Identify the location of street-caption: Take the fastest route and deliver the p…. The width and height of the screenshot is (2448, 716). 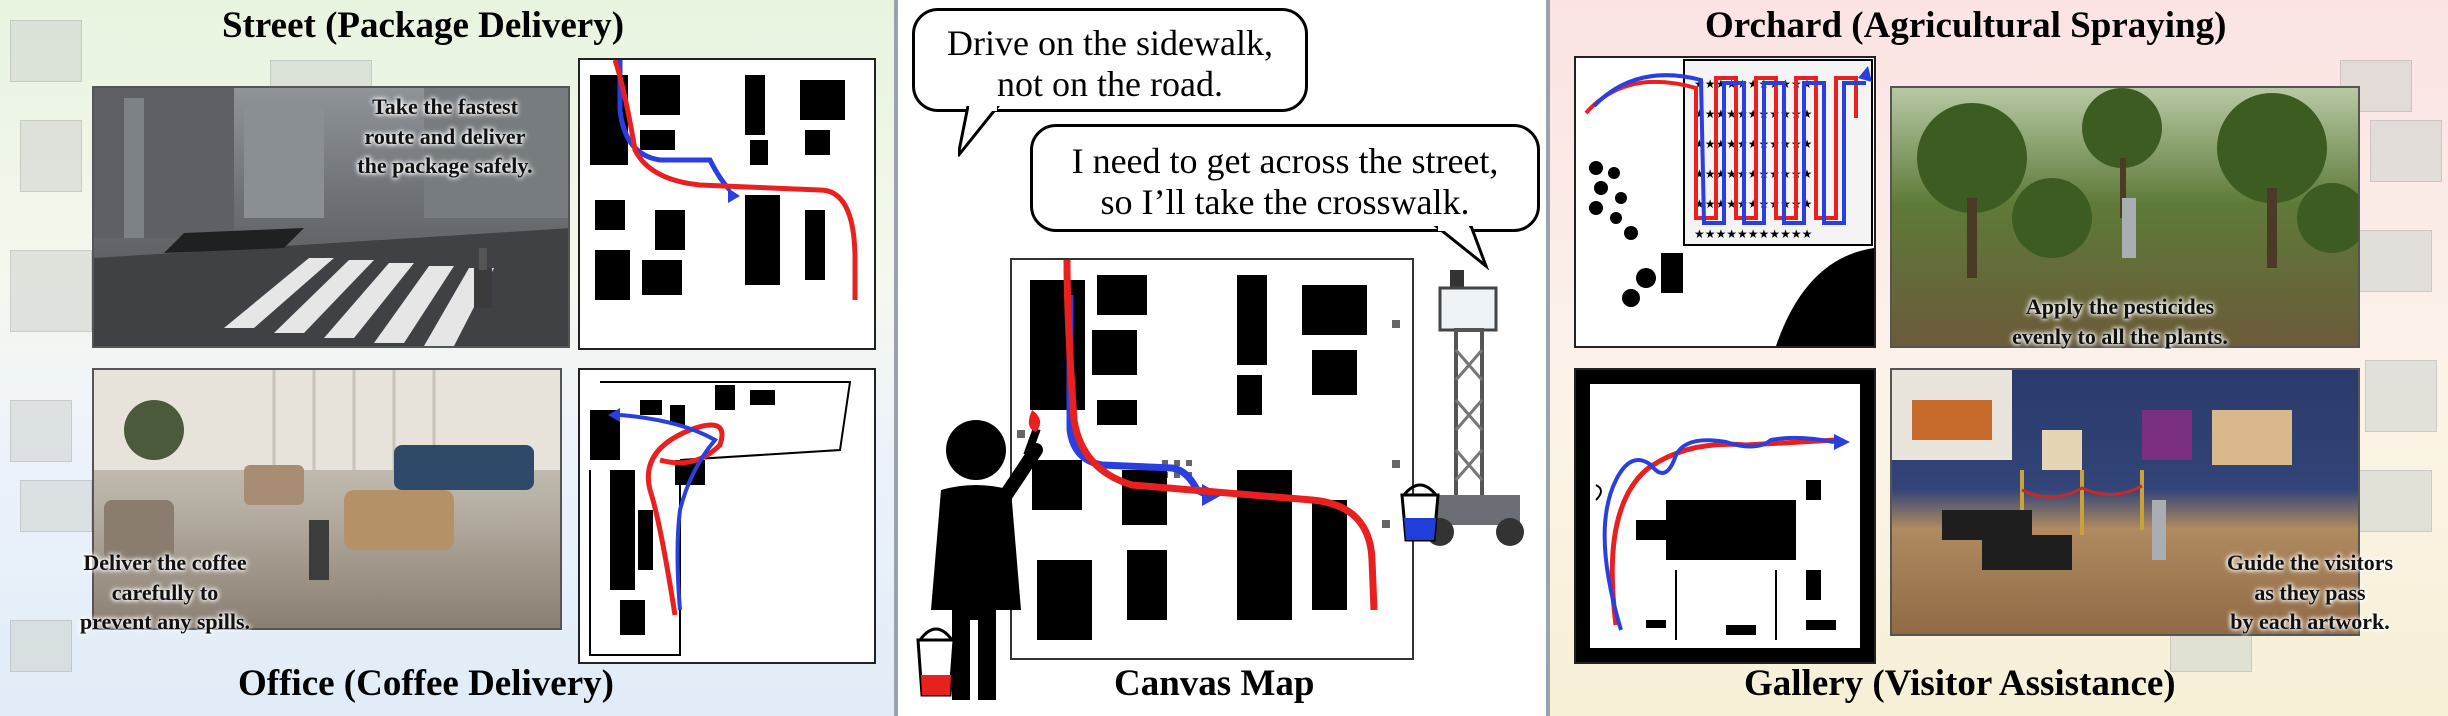
(445, 136).